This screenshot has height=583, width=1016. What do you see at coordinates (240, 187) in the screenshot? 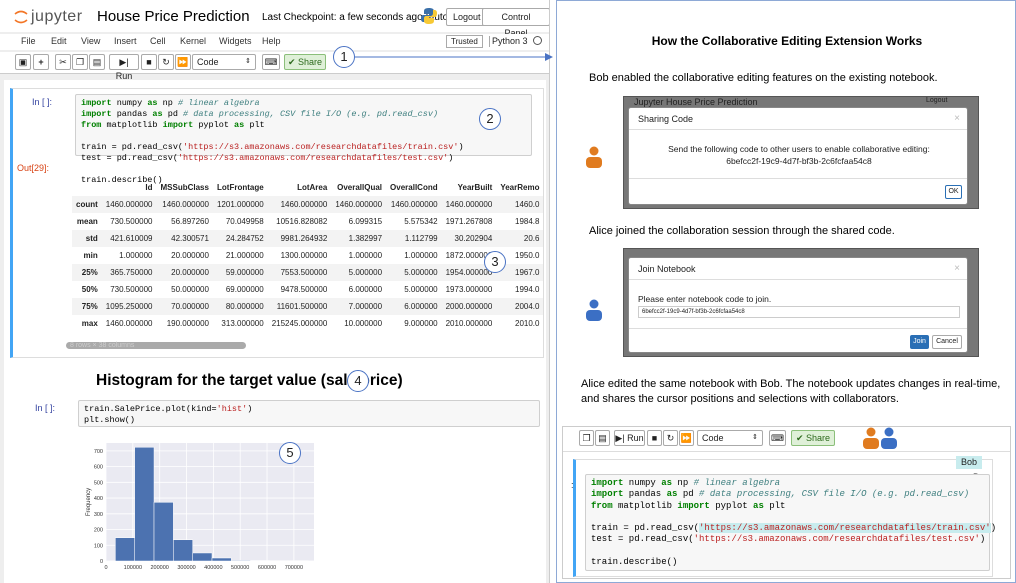
I see `column-header: LotFrontage` at bounding box center [240, 187].